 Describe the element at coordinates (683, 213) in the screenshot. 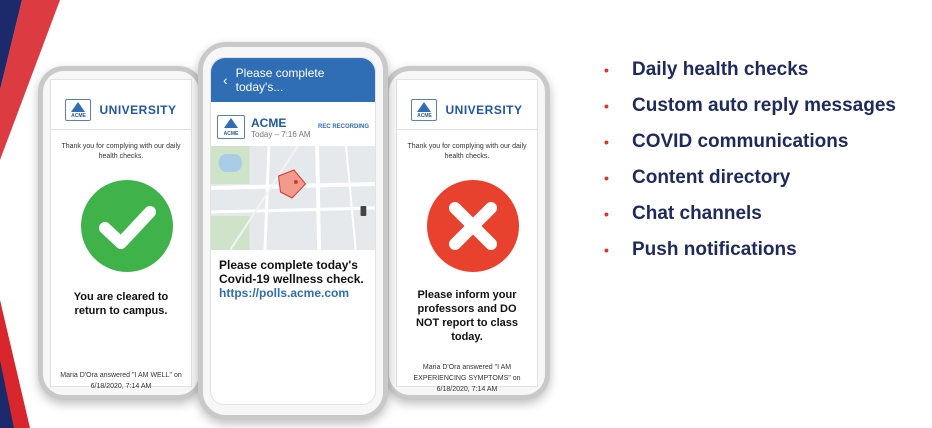

I see `feature-item: • Chat channels` at that location.